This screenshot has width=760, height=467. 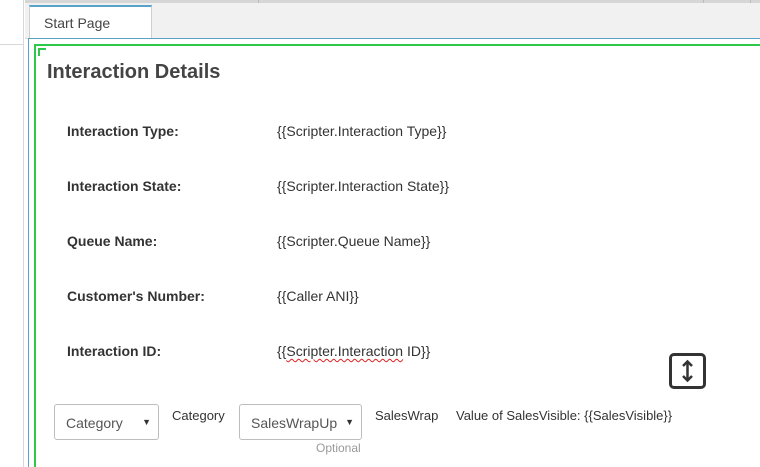 I want to click on sales-visible-text: Value of SalesVisible: {{SalesVisible}}, so click(x=564, y=415).